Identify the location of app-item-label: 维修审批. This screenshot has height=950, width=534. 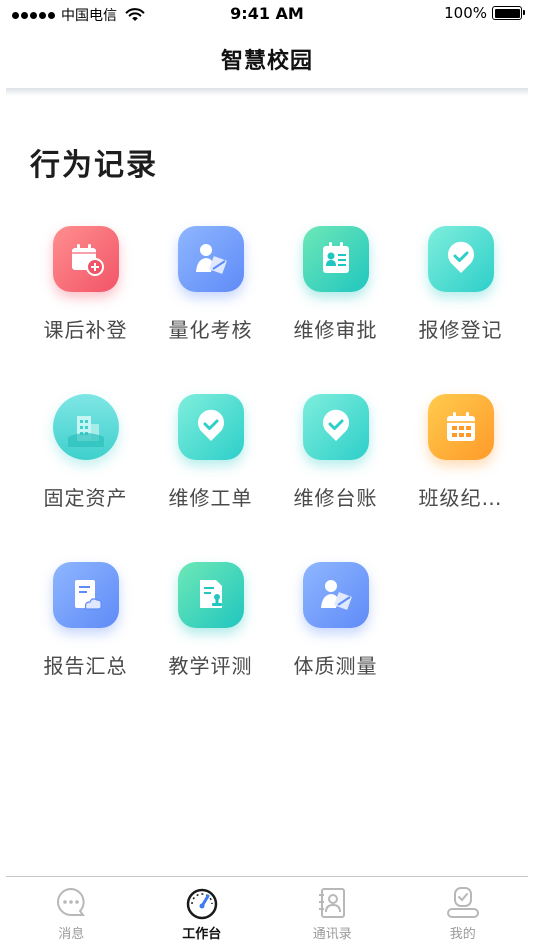
(335, 330).